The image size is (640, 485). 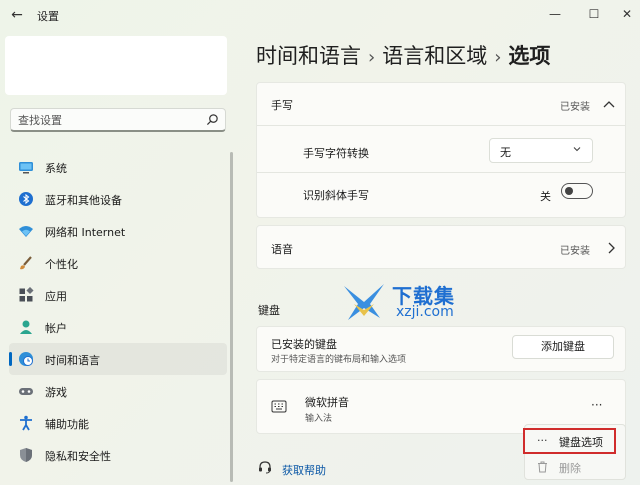 I want to click on char-conversion-label: 手写字符转换, so click(x=336, y=153).